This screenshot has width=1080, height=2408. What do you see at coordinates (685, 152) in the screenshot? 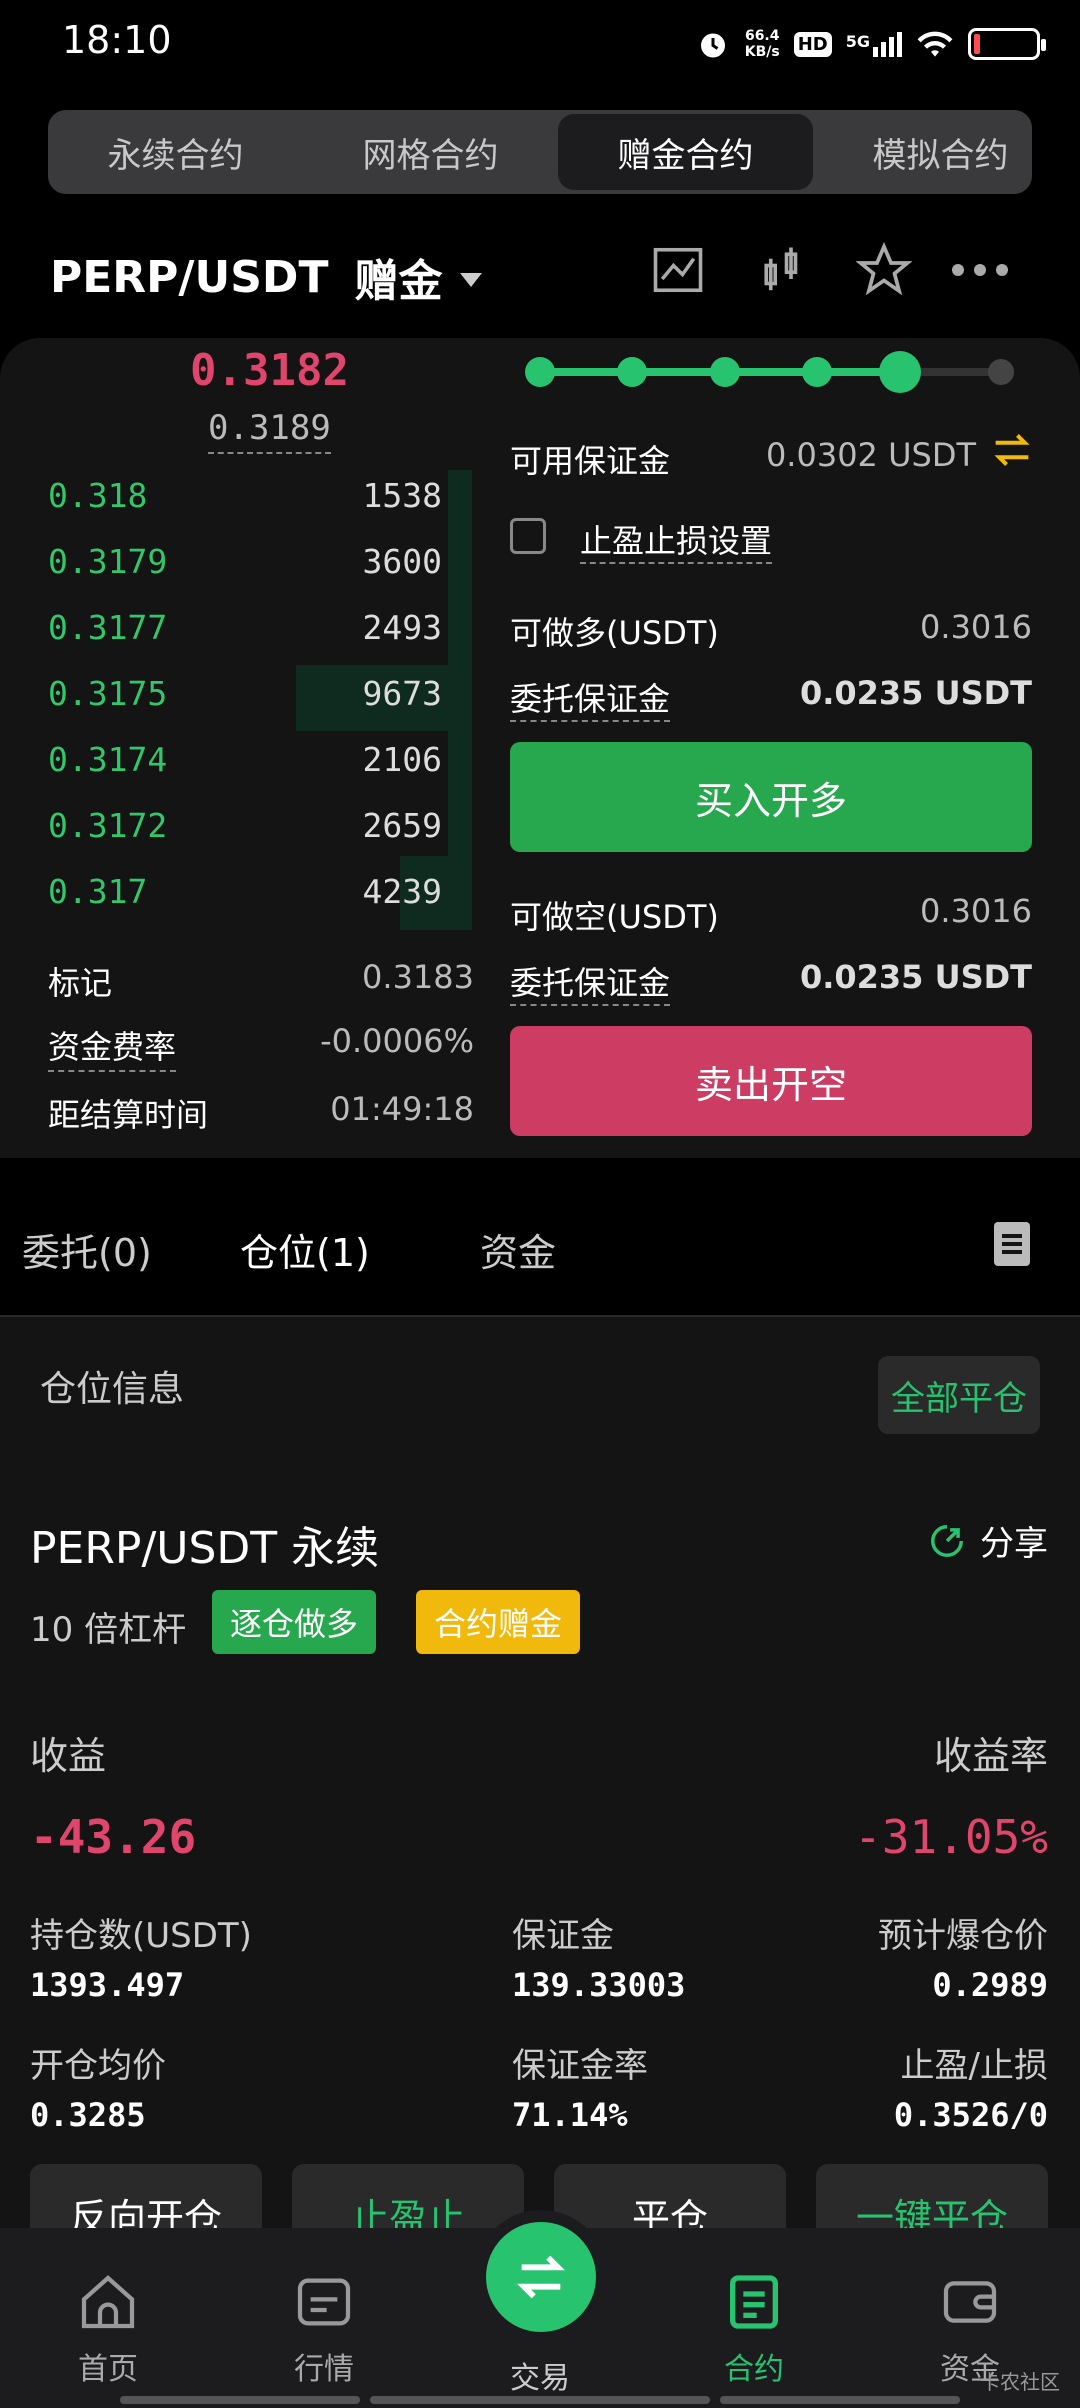
I see `tab-bonus: 赠金合约` at bounding box center [685, 152].